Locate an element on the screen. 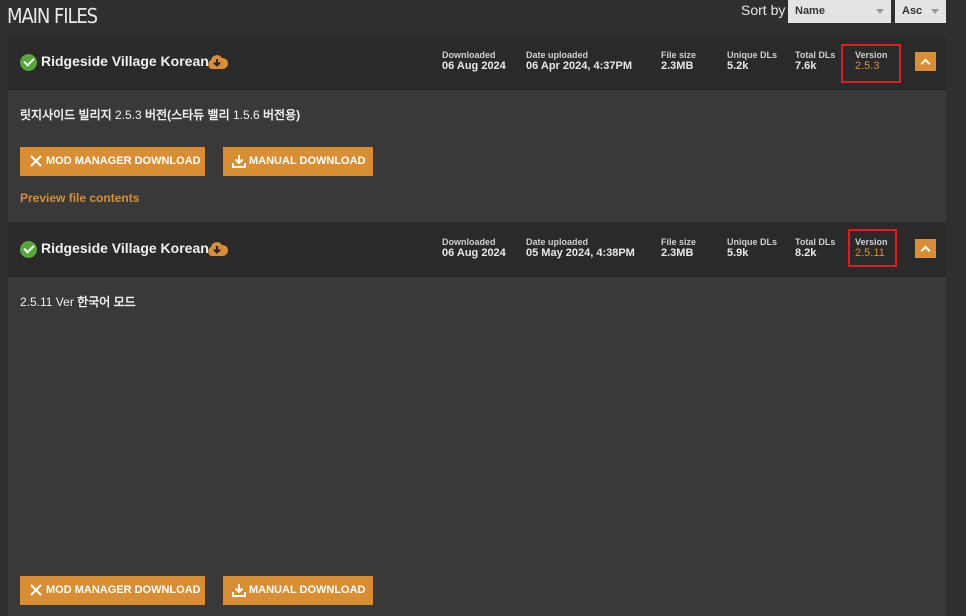 This screenshot has height=616, width=966. sort-order-select: Asc is located at coordinates (920, 11).